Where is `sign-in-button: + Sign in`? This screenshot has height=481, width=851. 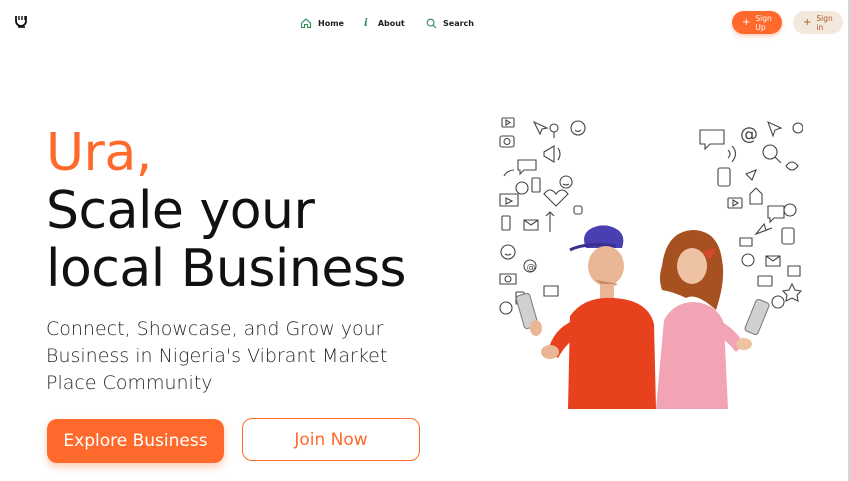
sign-in-button: + Sign in is located at coordinates (818, 22).